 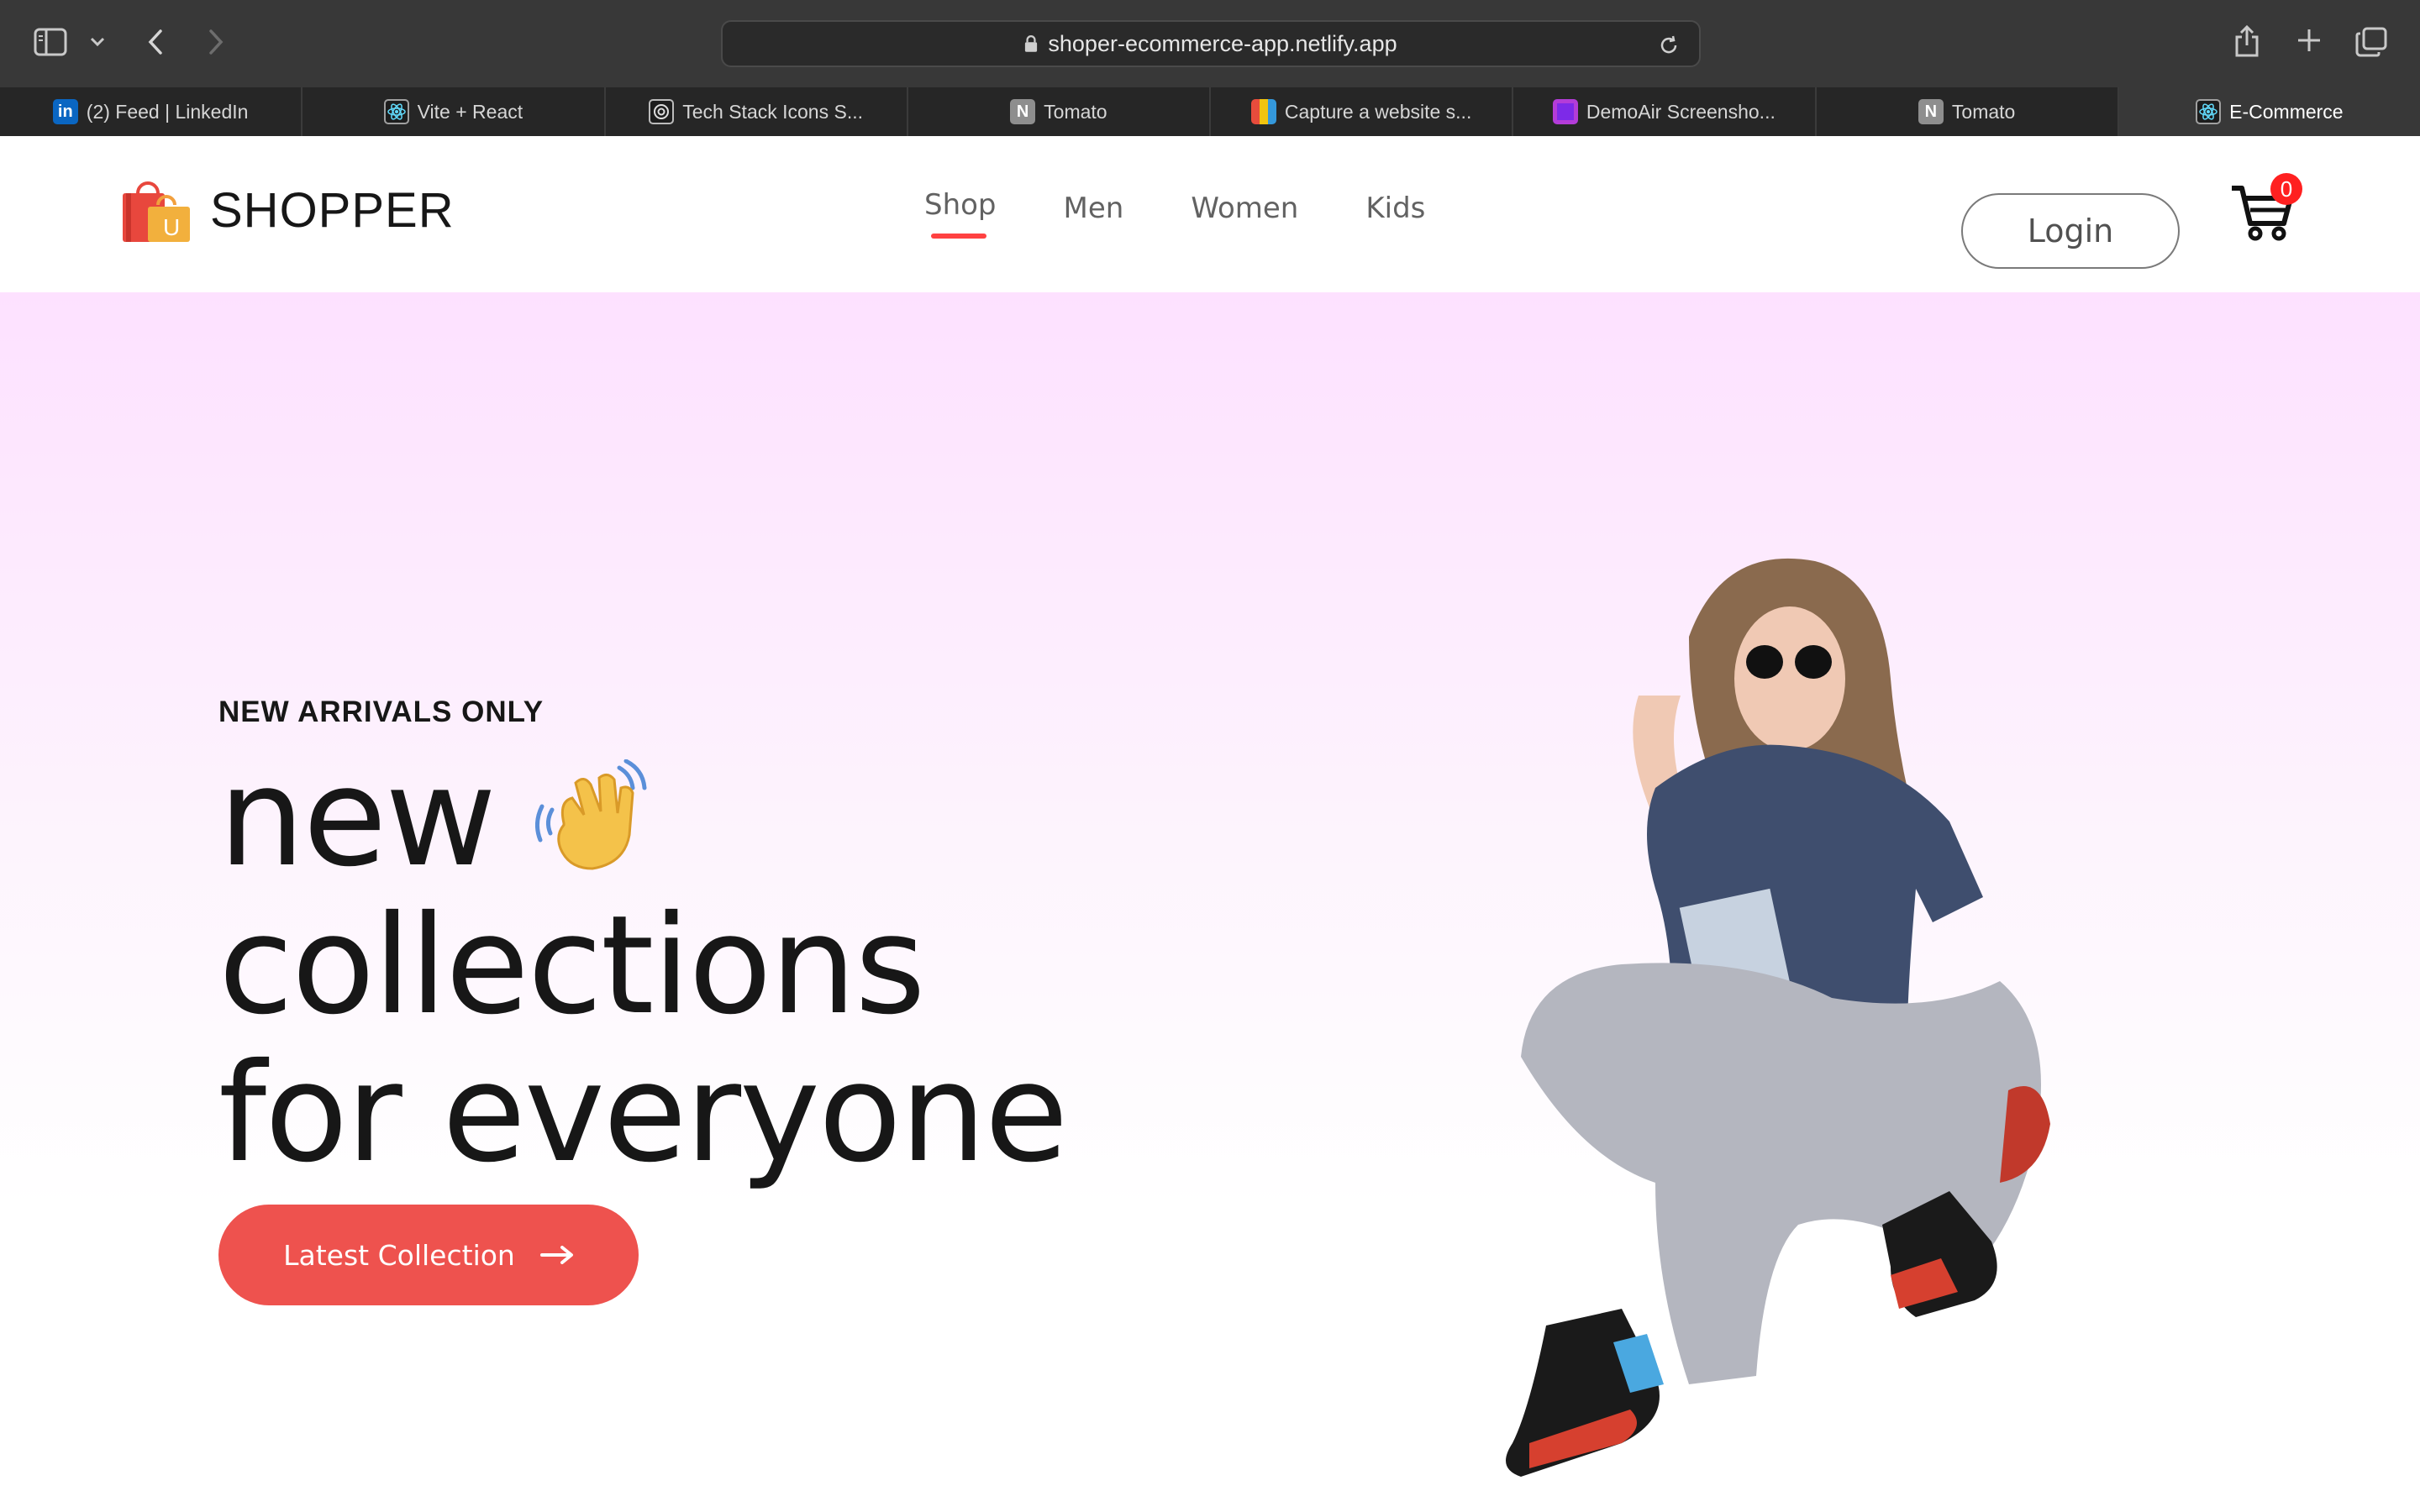 I want to click on site-navbar: U SHOPPER Shop Men Women Kids Login 0, so click(x=1210, y=214).